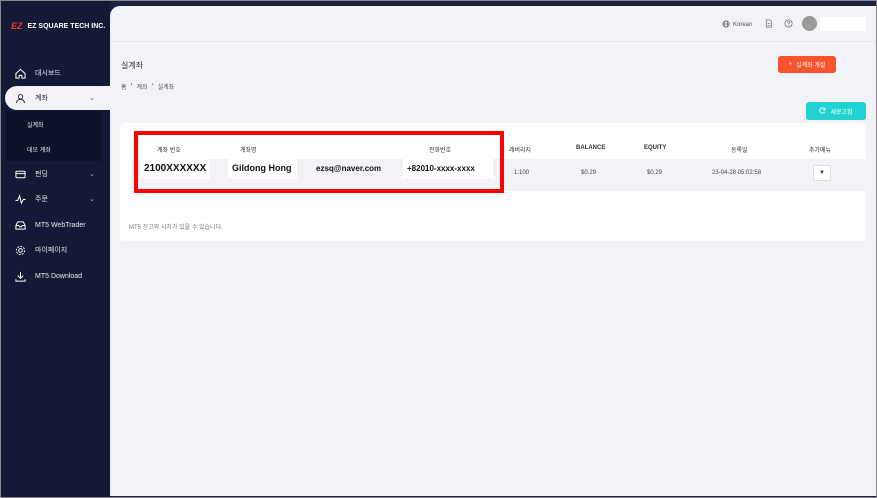 The height and width of the screenshot is (498, 877). I want to click on page-title: 실계좌, so click(132, 65).